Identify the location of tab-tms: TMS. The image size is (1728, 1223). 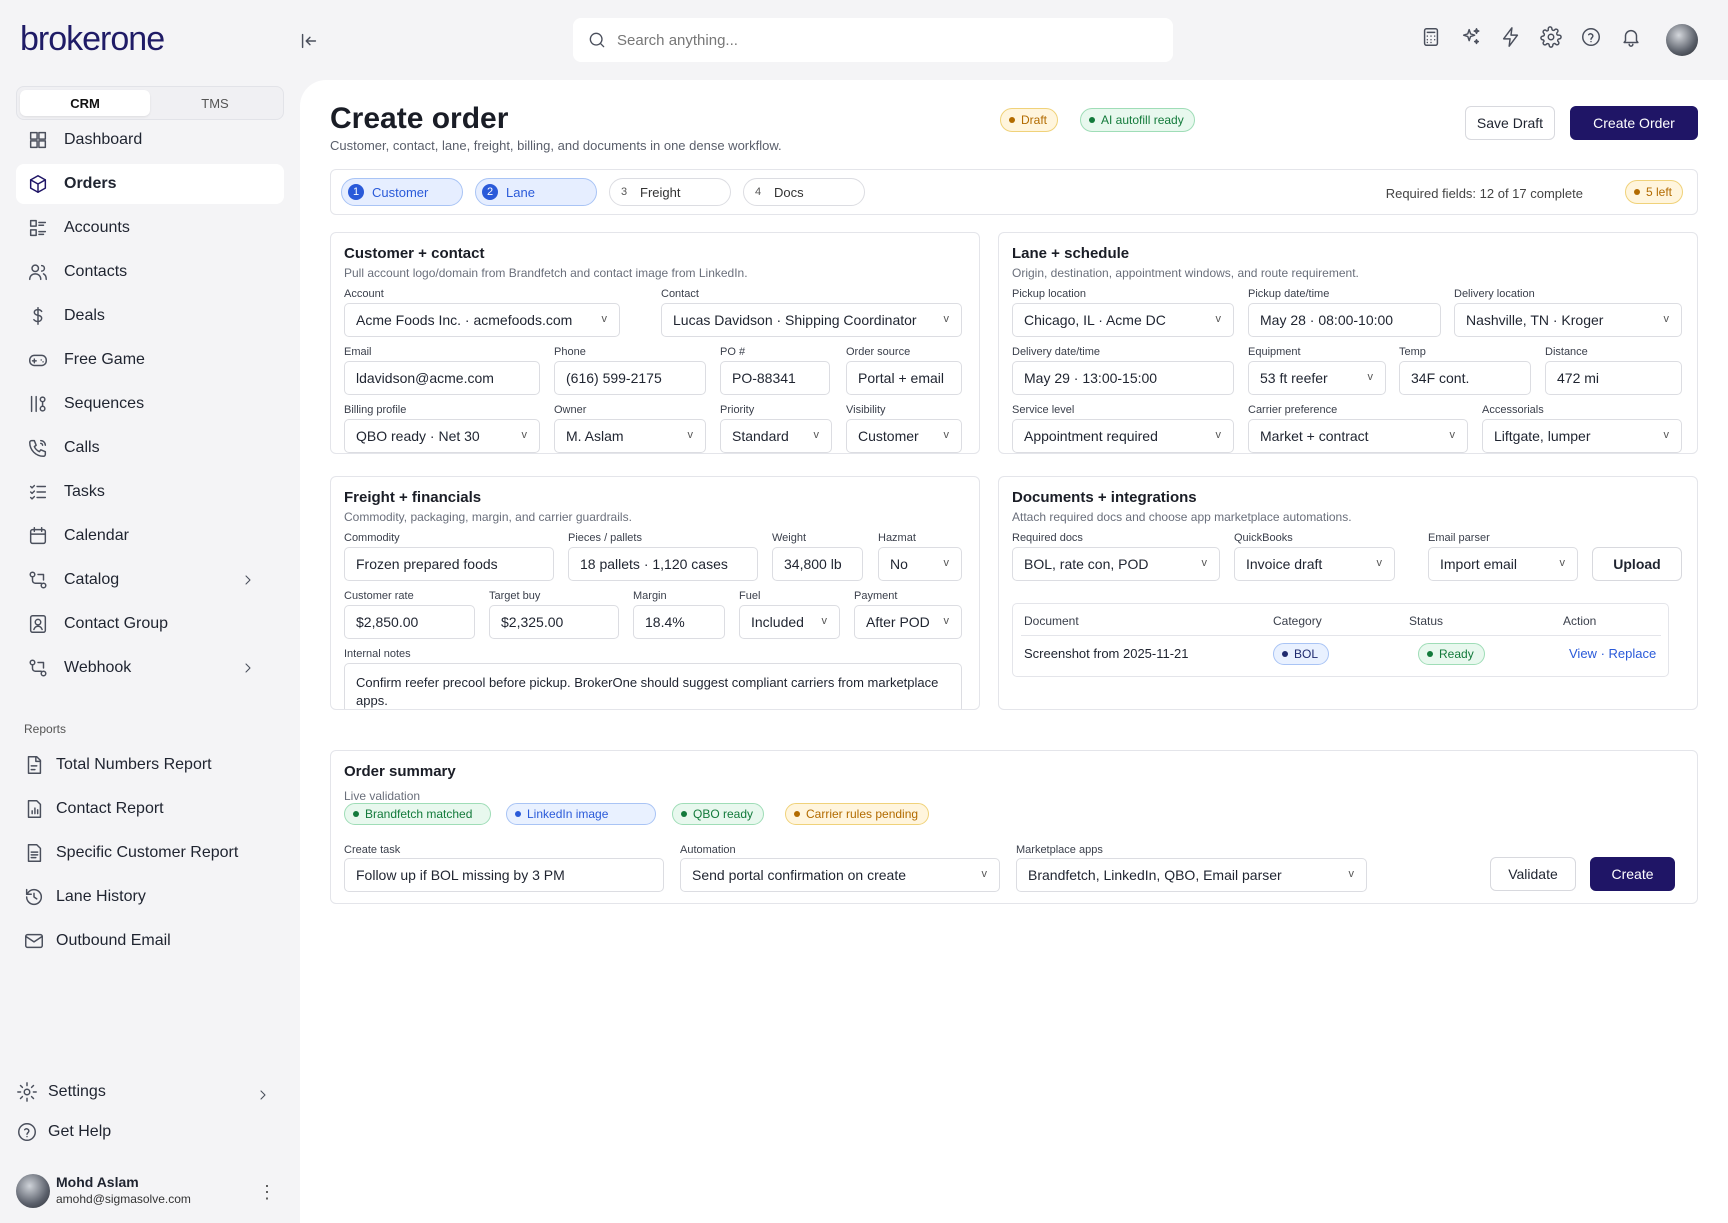
(215, 103).